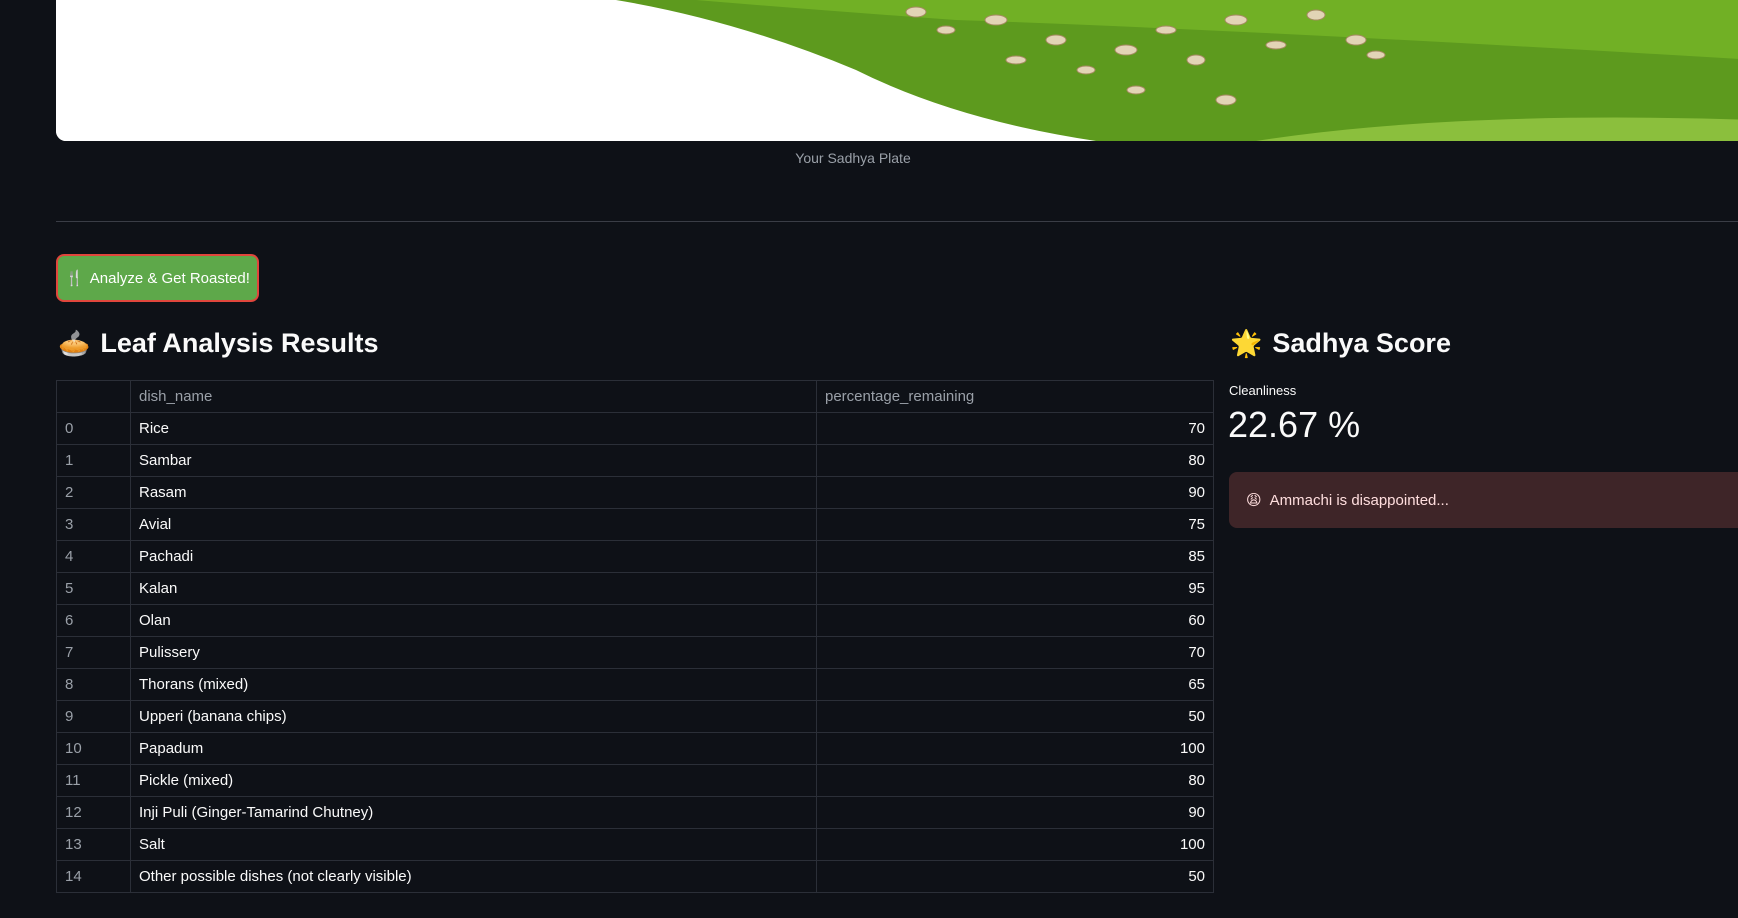 The width and height of the screenshot is (1738, 918). I want to click on table-row: 8 Thorans (mixed) 65, so click(635, 684).